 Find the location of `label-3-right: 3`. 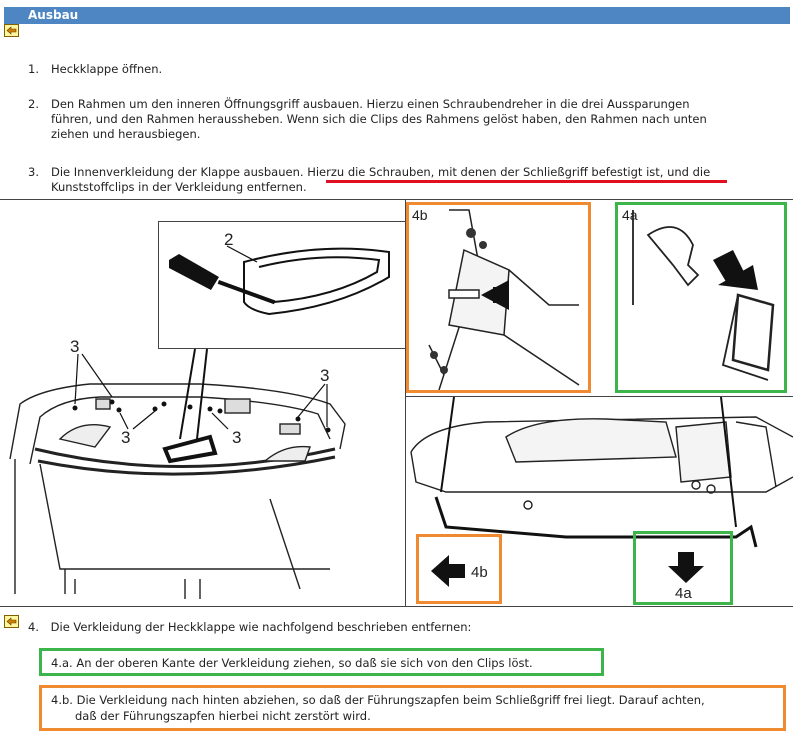

label-3-right: 3 is located at coordinates (325, 375).